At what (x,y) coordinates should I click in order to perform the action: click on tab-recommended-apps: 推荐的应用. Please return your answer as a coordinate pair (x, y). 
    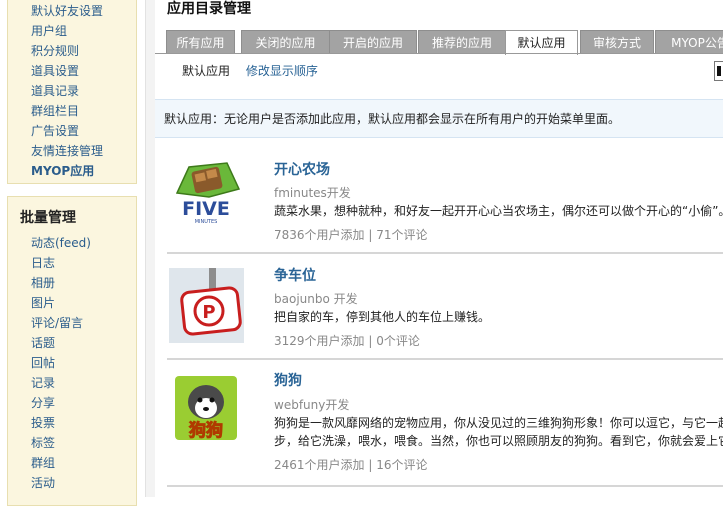
    Looking at the image, I should click on (462, 42).